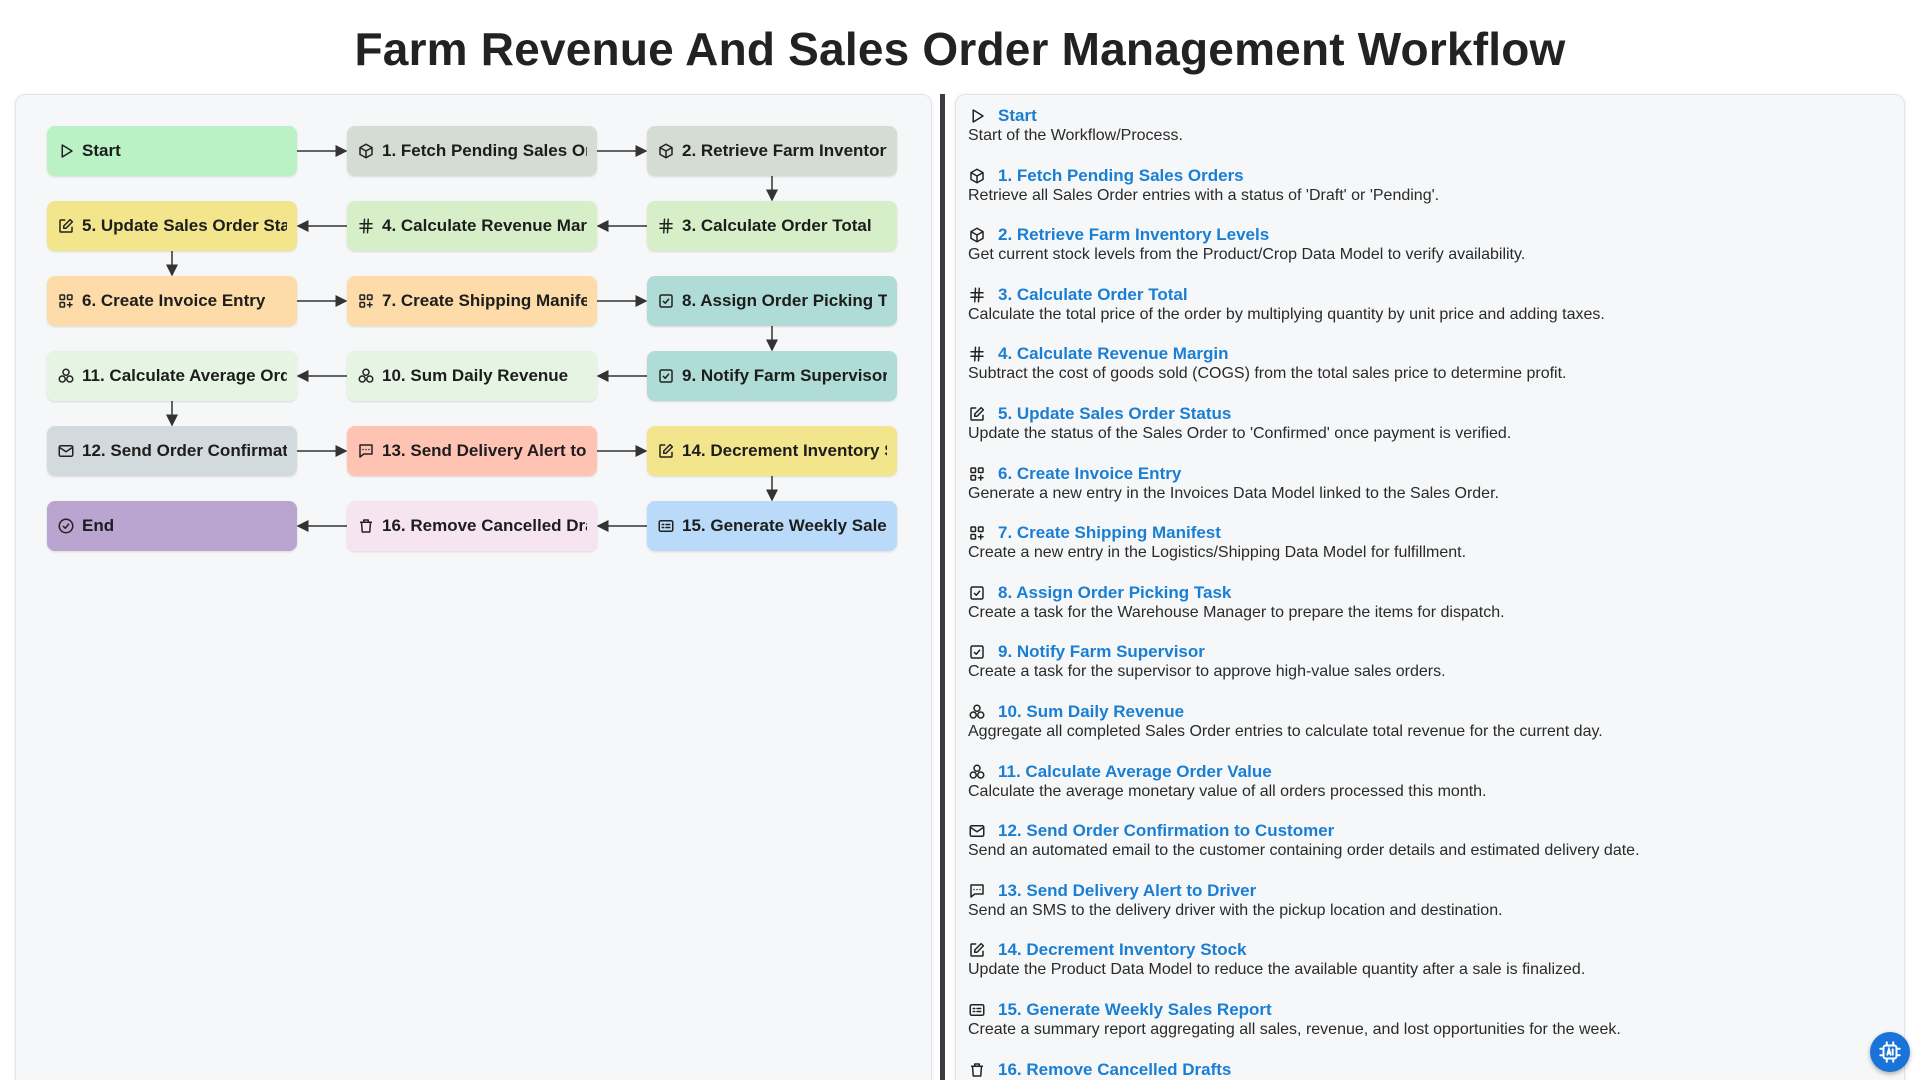  I want to click on flow-node-n15: 15. Generate Weekly Sales, so click(772, 526).